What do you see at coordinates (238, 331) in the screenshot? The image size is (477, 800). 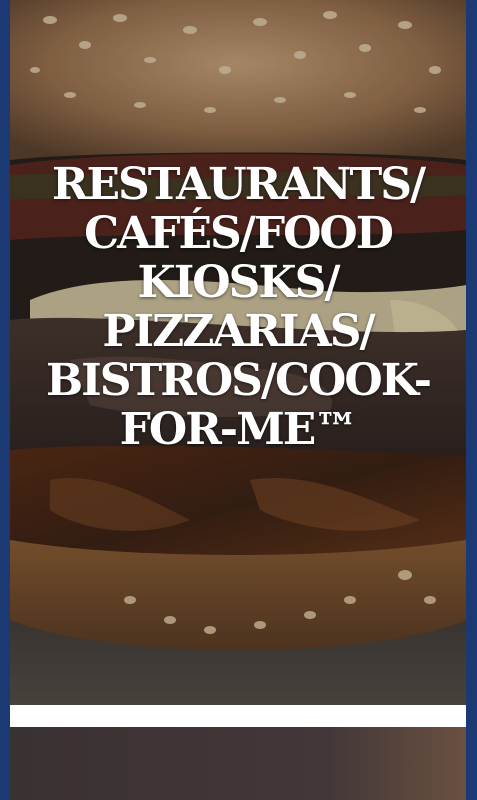 I see `headline-line: PIZZARIAS/` at bounding box center [238, 331].